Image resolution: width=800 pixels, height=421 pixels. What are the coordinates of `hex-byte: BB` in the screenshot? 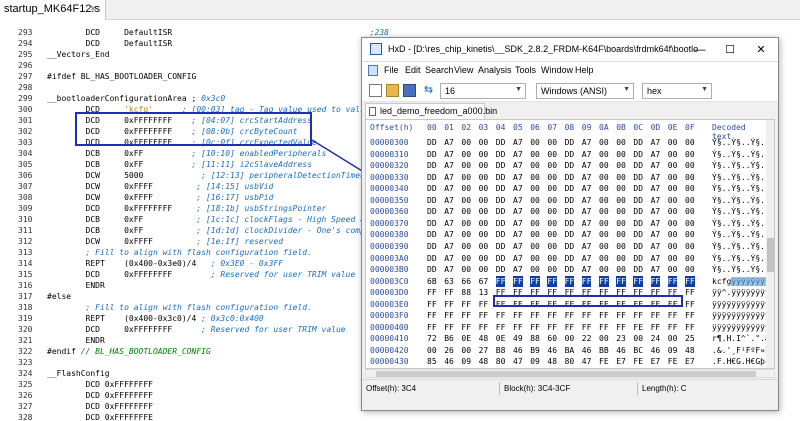 It's located at (604, 351).